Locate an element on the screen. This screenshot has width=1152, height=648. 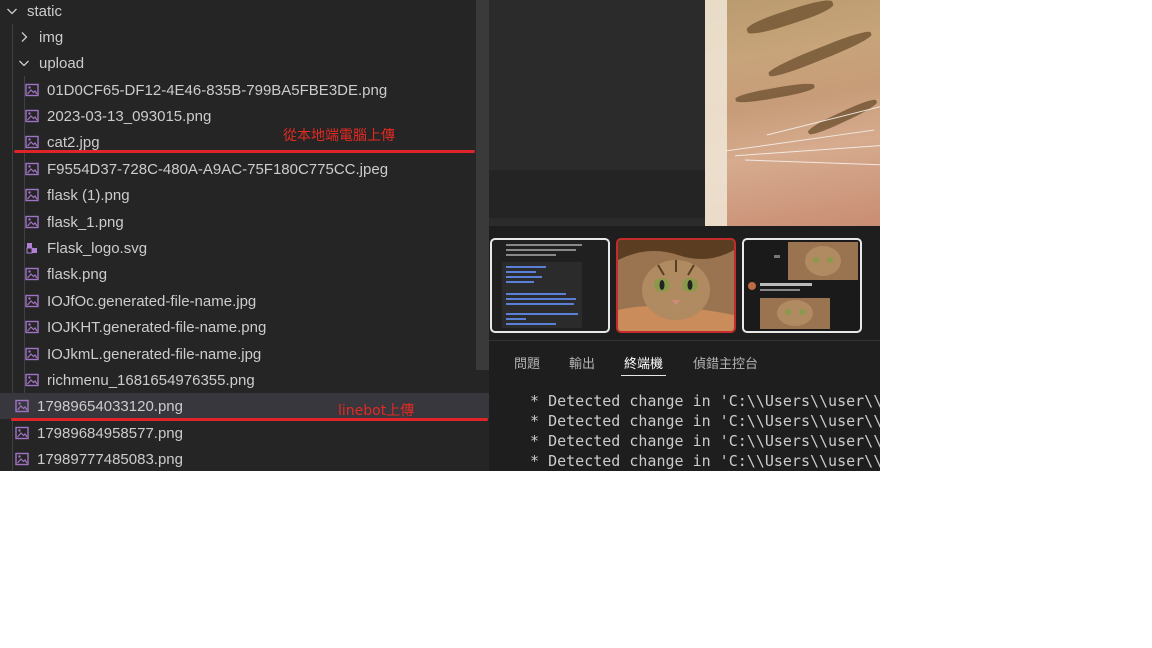
active-tab-indicator is located at coordinates (643, 375).